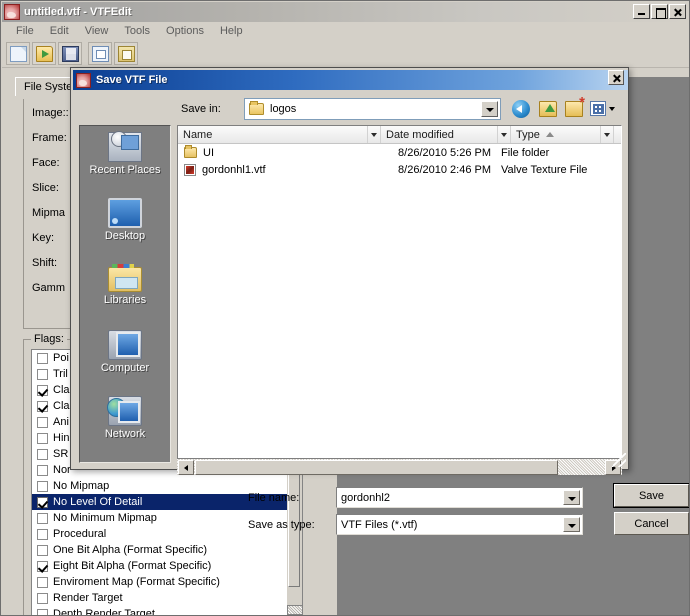 The width and height of the screenshot is (690, 616). What do you see at coordinates (549, 134) in the screenshot?
I see `sort-ascending-icon` at bounding box center [549, 134].